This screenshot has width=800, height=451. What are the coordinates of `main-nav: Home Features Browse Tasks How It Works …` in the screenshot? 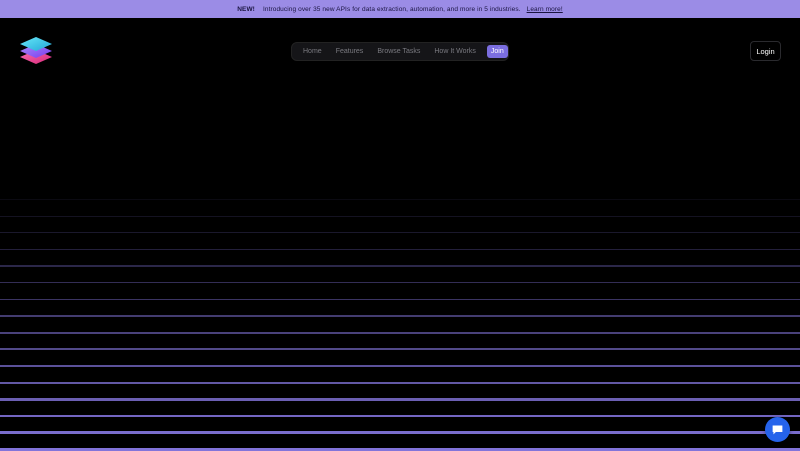 It's located at (400, 51).